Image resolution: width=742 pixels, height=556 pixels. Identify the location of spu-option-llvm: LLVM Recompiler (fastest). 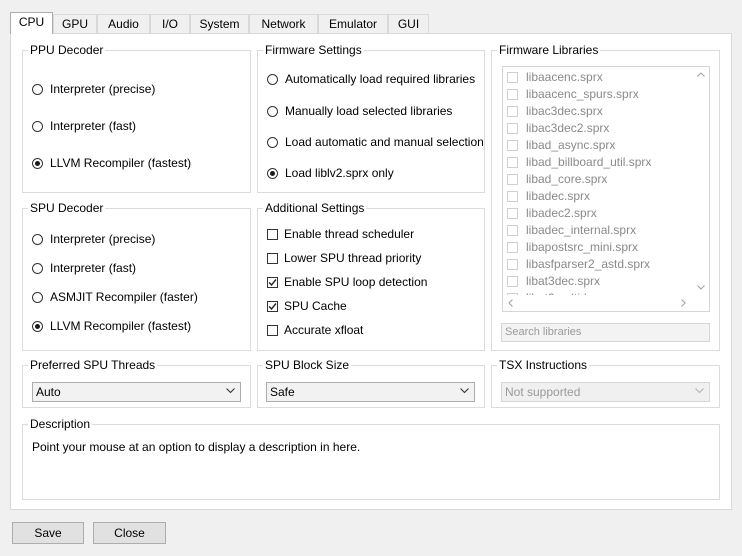
(111, 326).